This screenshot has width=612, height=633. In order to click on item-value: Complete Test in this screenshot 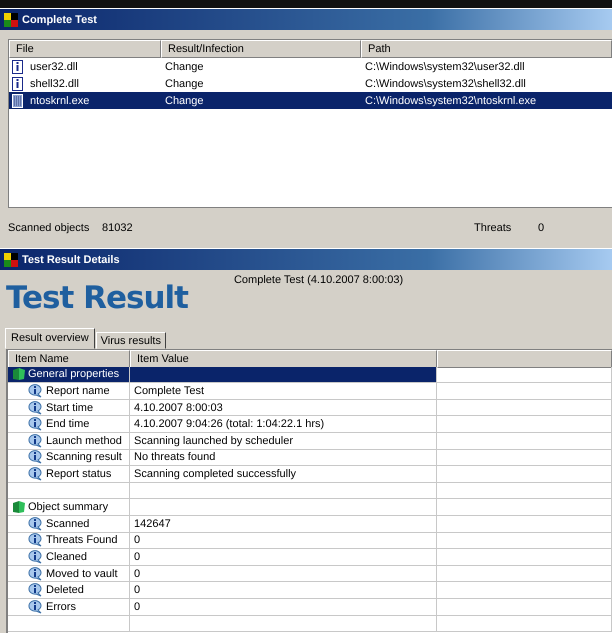, I will do `click(283, 391)`.